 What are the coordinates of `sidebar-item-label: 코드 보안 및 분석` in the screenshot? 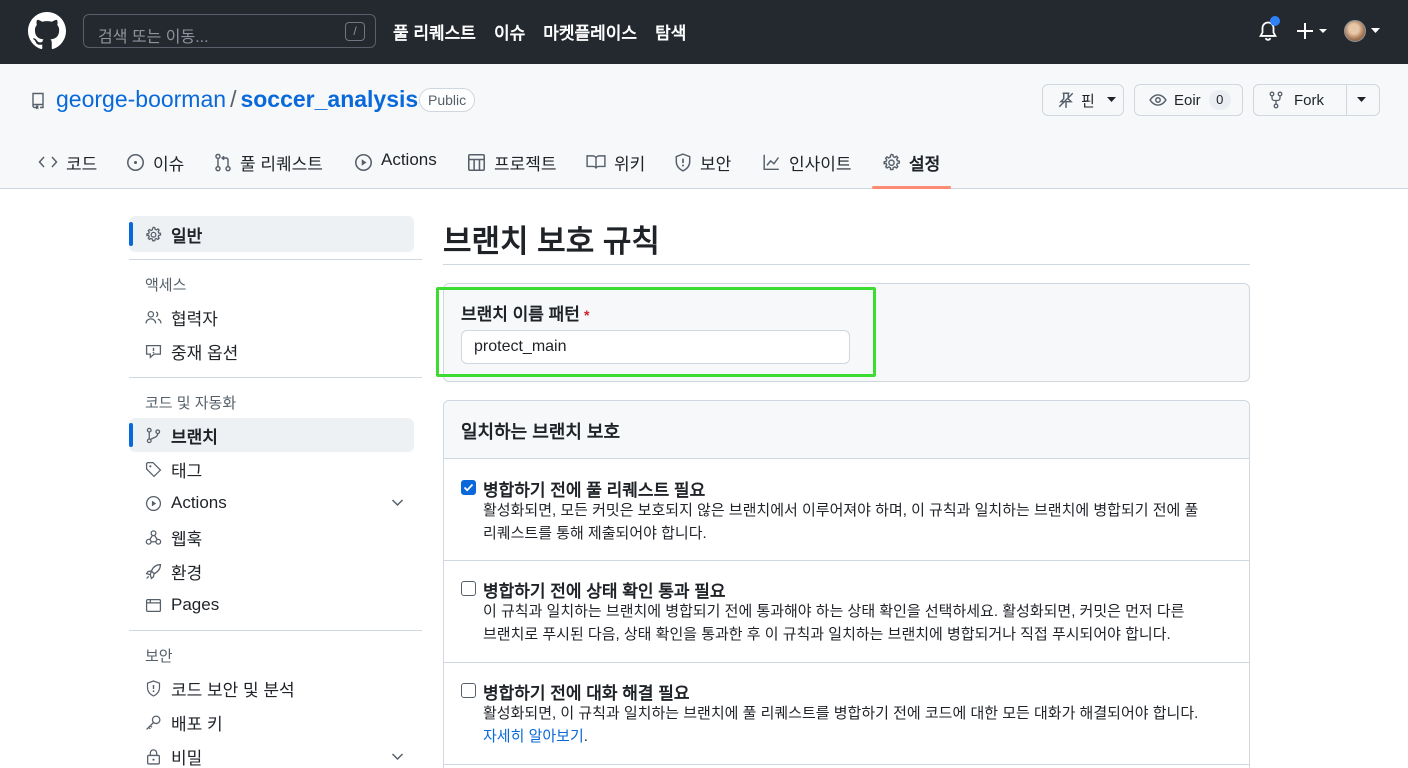 It's located at (233, 690).